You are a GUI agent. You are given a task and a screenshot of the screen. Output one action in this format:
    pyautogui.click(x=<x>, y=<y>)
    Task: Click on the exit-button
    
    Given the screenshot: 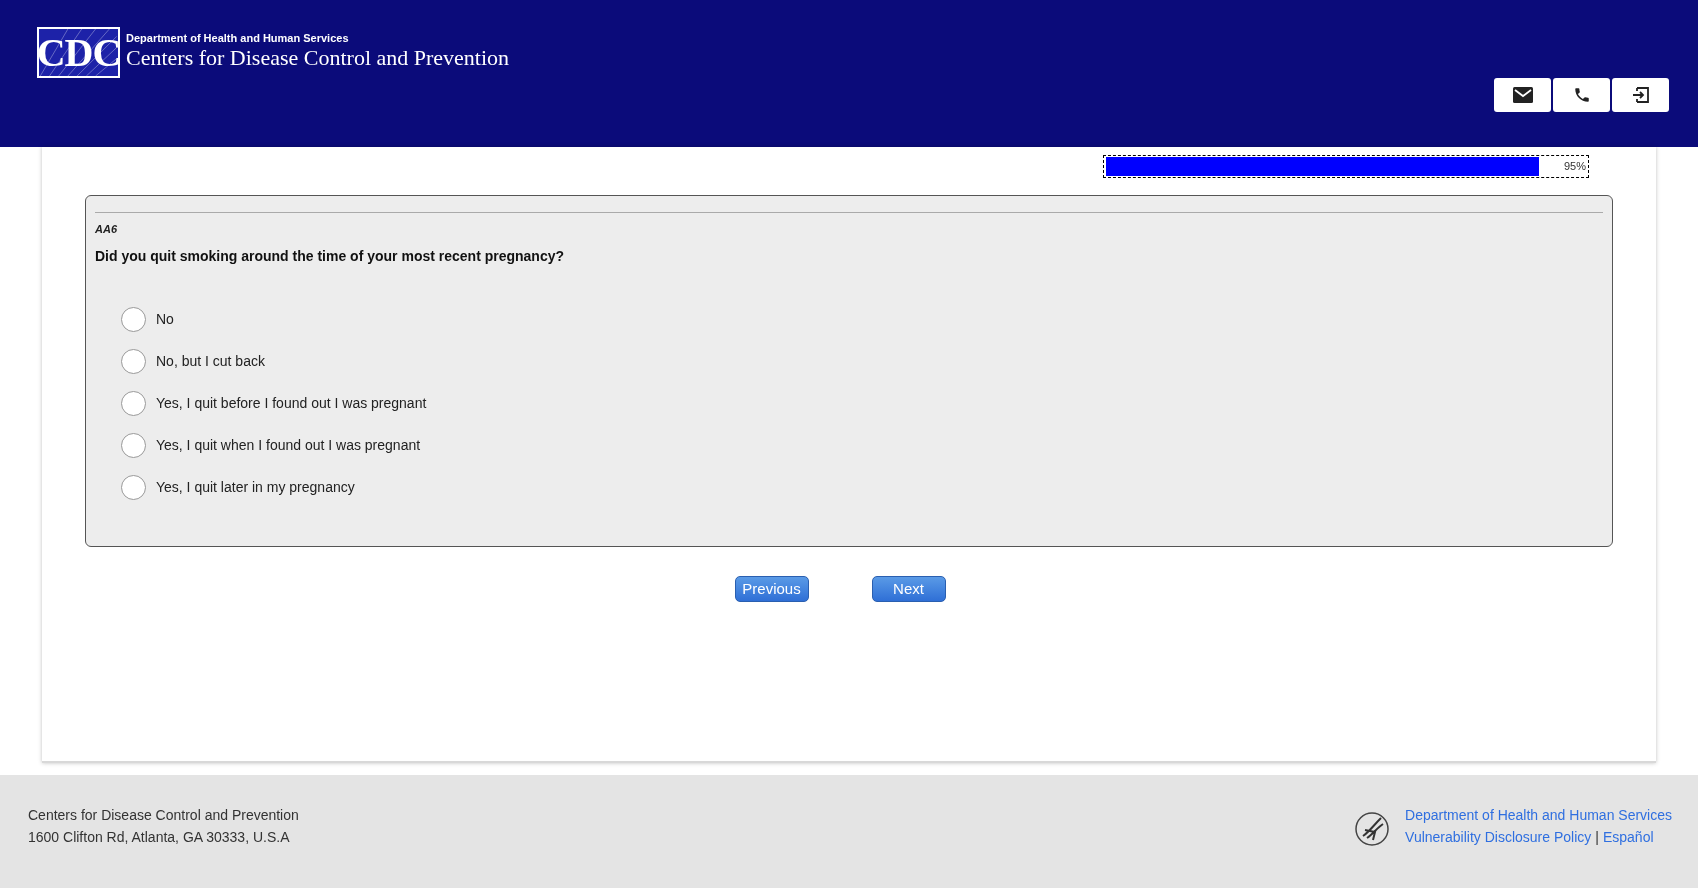 What is the action you would take?
    pyautogui.click(x=1640, y=95)
    